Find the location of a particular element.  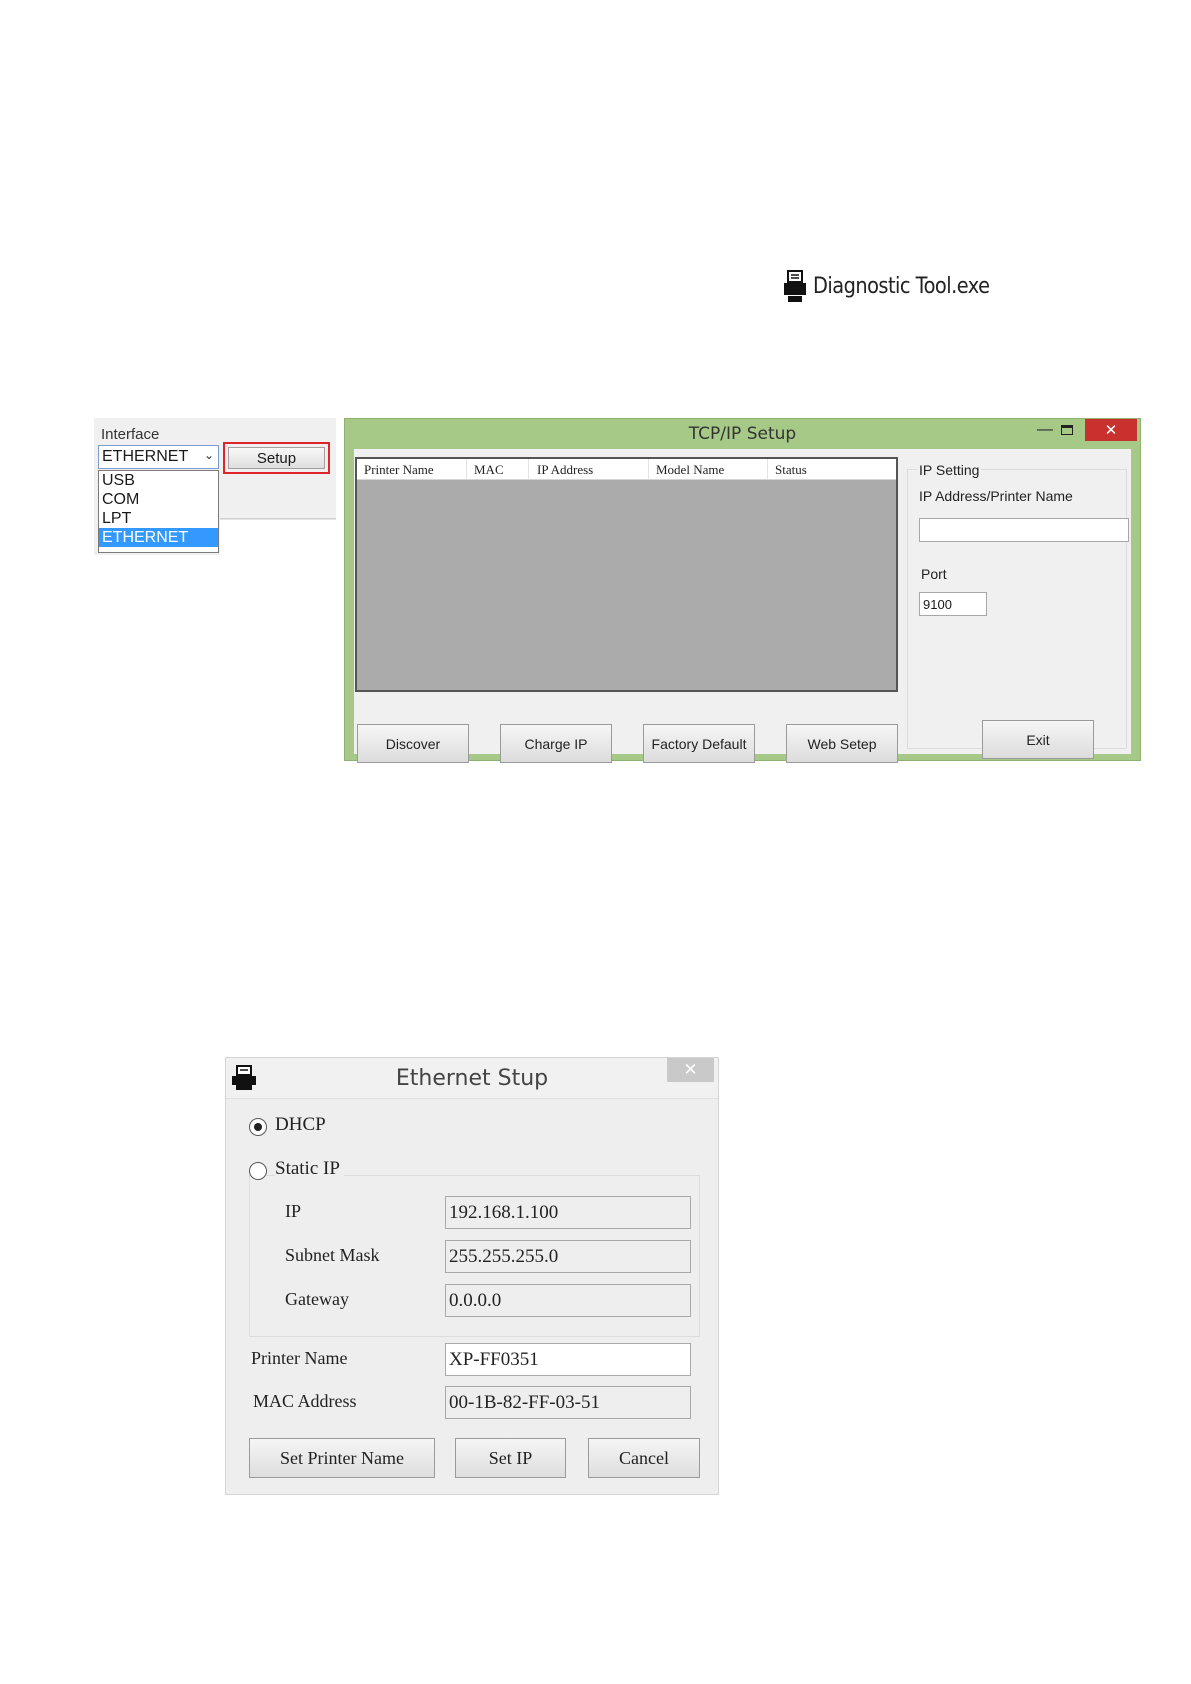

title-bar: Ethernet Stup ✕ is located at coordinates (472, 1078).